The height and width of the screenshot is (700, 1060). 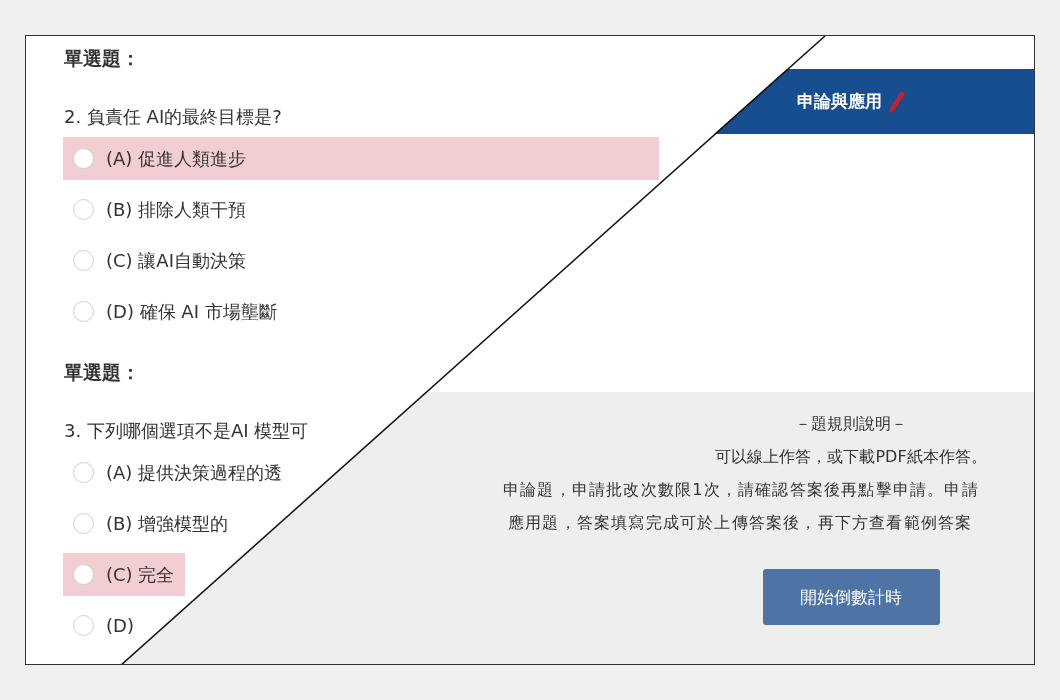 What do you see at coordinates (173, 116) in the screenshot?
I see `question-text: 2. 負責任 AI的最終目標是?` at bounding box center [173, 116].